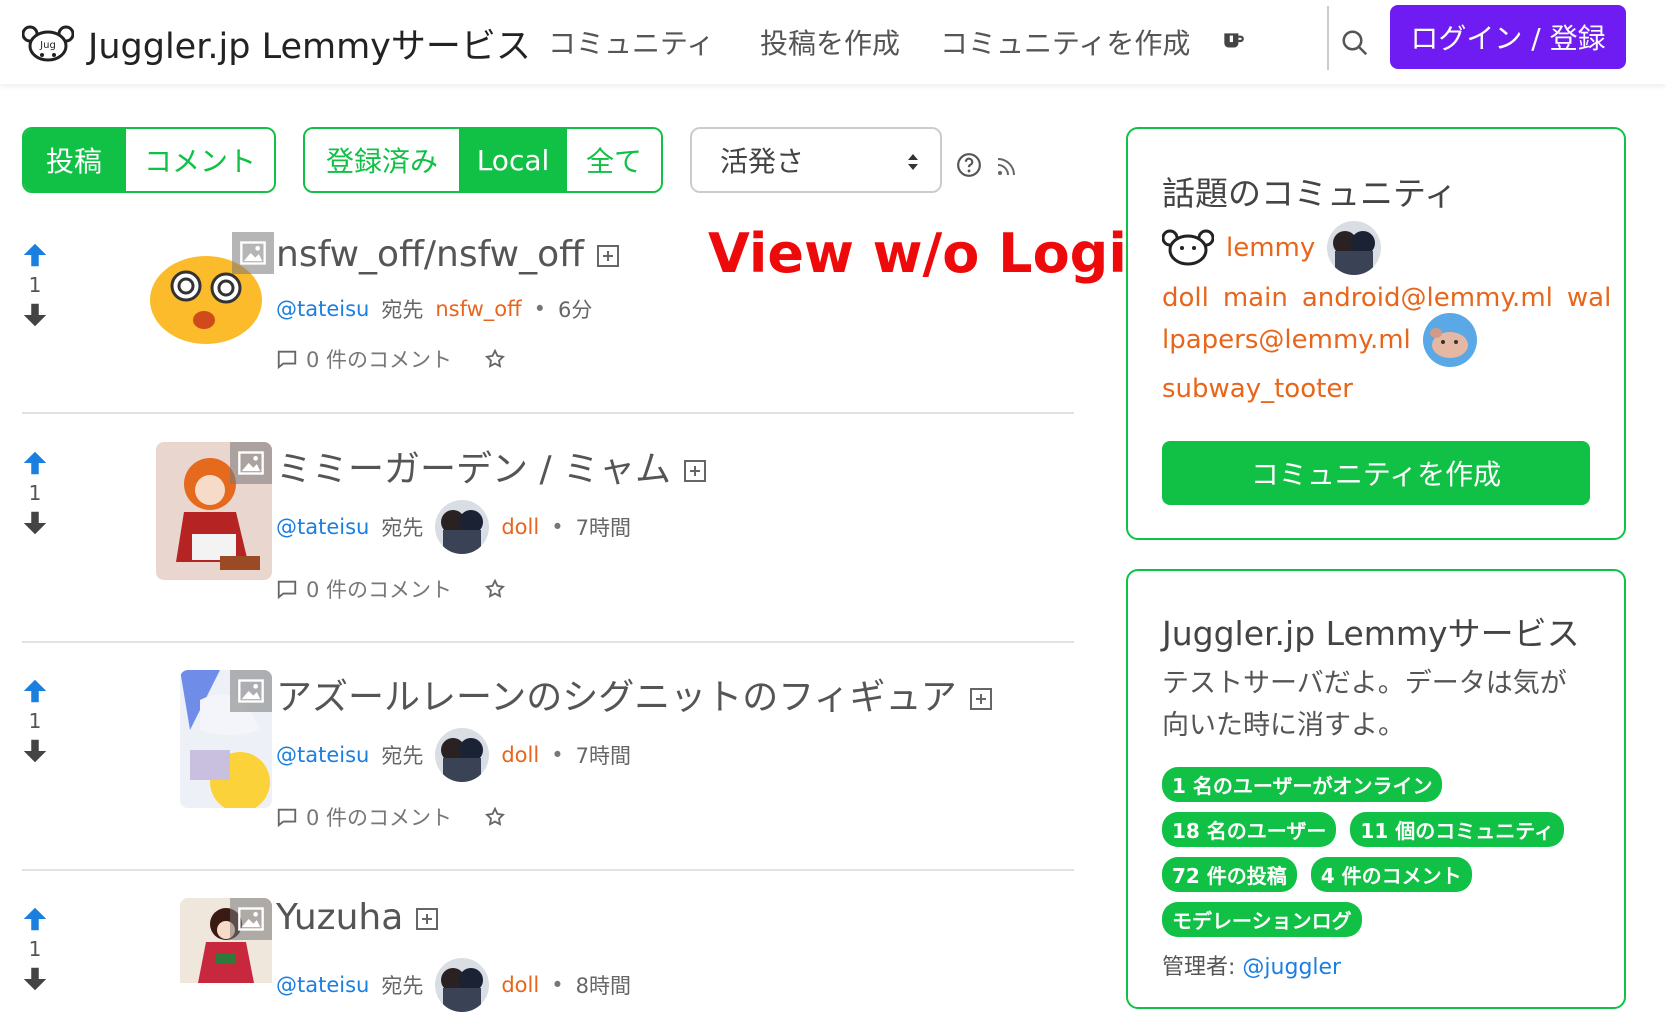 This screenshot has width=1666, height=1012. What do you see at coordinates (430, 254) in the screenshot?
I see `post-title-text: nsfw_off/nsfw_off` at bounding box center [430, 254].